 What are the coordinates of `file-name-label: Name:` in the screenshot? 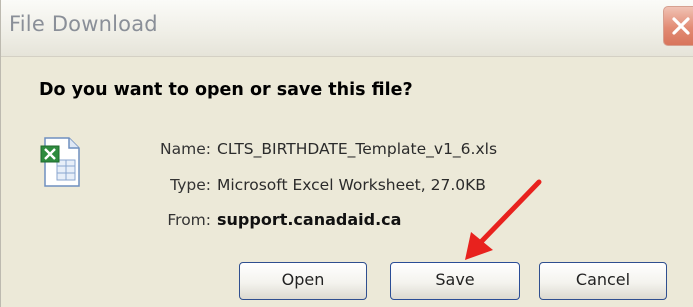 It's located at (185, 149).